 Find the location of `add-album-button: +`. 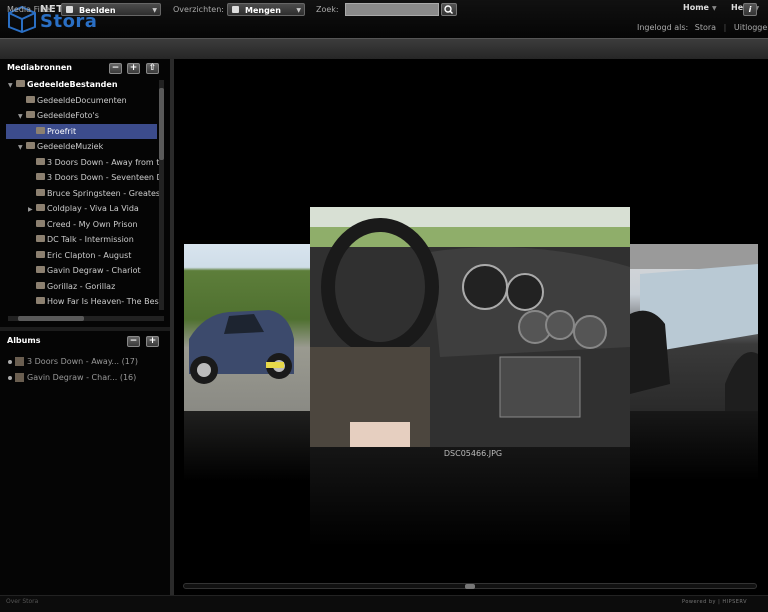

add-album-button: + is located at coordinates (152, 341).